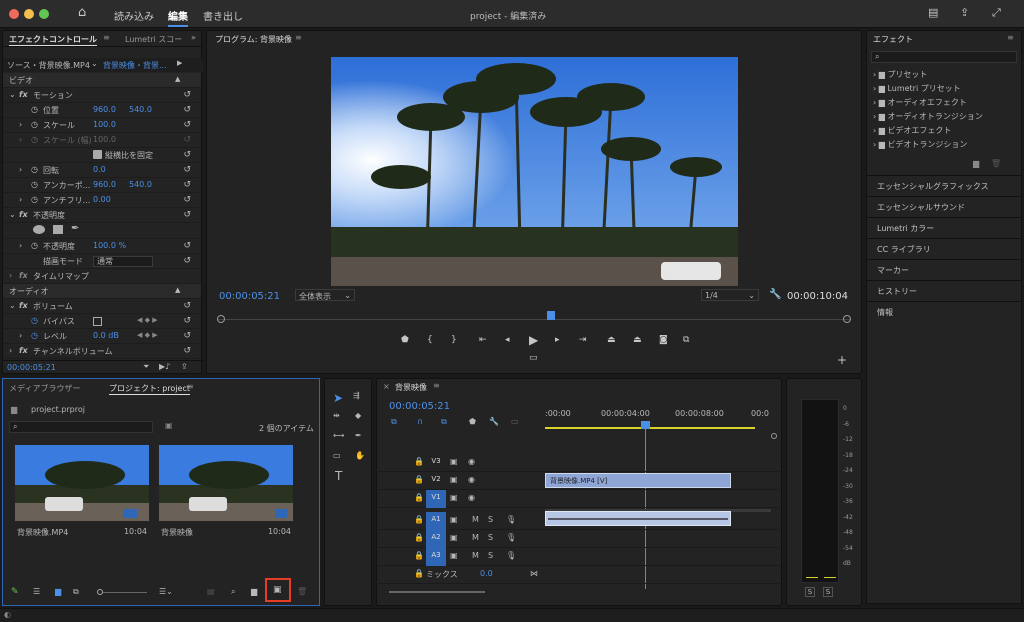 The image size is (1024, 622). What do you see at coordinates (336, 415) in the screenshot?
I see `ripple-edit-icon: ⇹` at bounding box center [336, 415].